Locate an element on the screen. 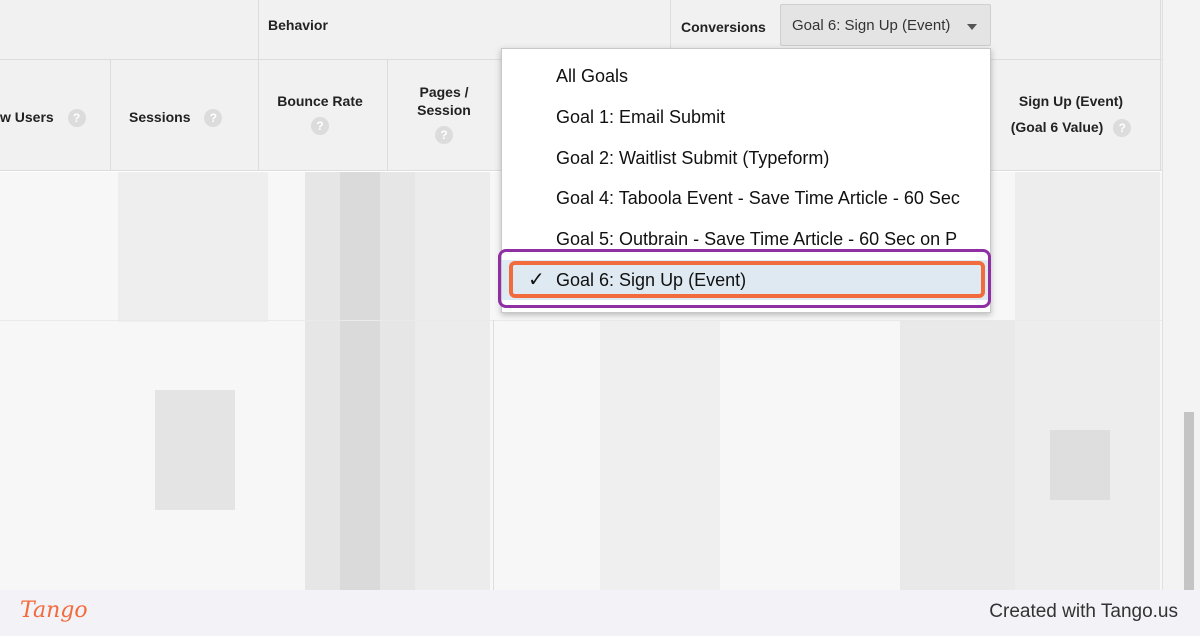 The image size is (1200, 636). column-header-goal-value: Sign Up (Event) (Goal 6 Value) ? is located at coordinates (1071, 115).